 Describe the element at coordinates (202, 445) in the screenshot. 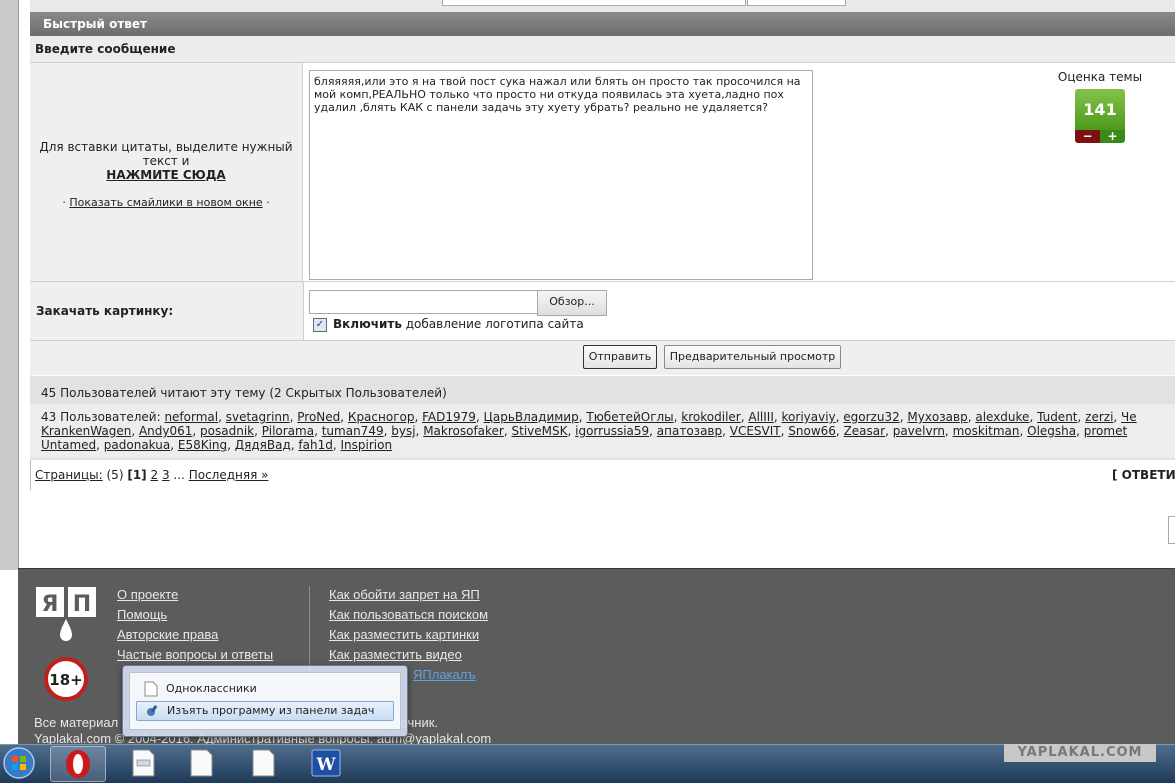

I see `user-link: E58King` at that location.